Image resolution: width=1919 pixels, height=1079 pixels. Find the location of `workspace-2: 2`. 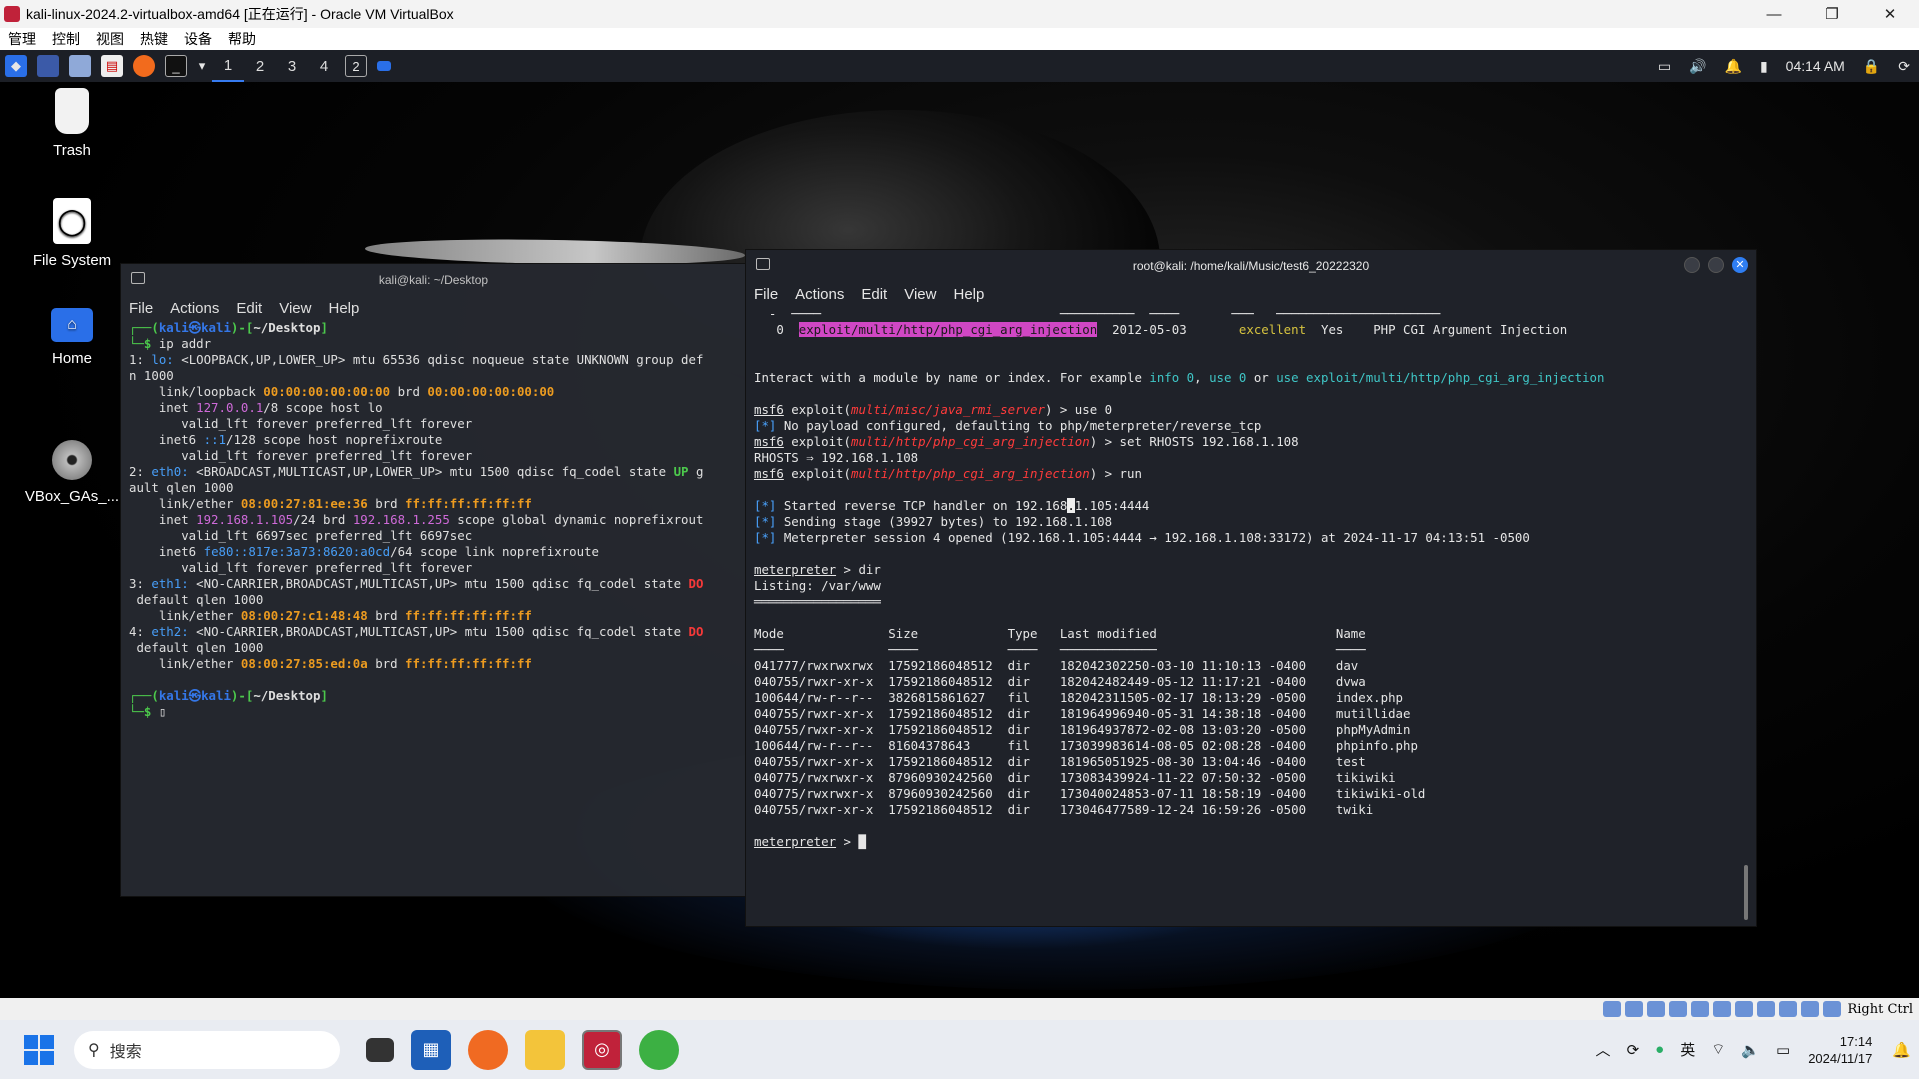

workspace-2: 2 is located at coordinates (260, 66).